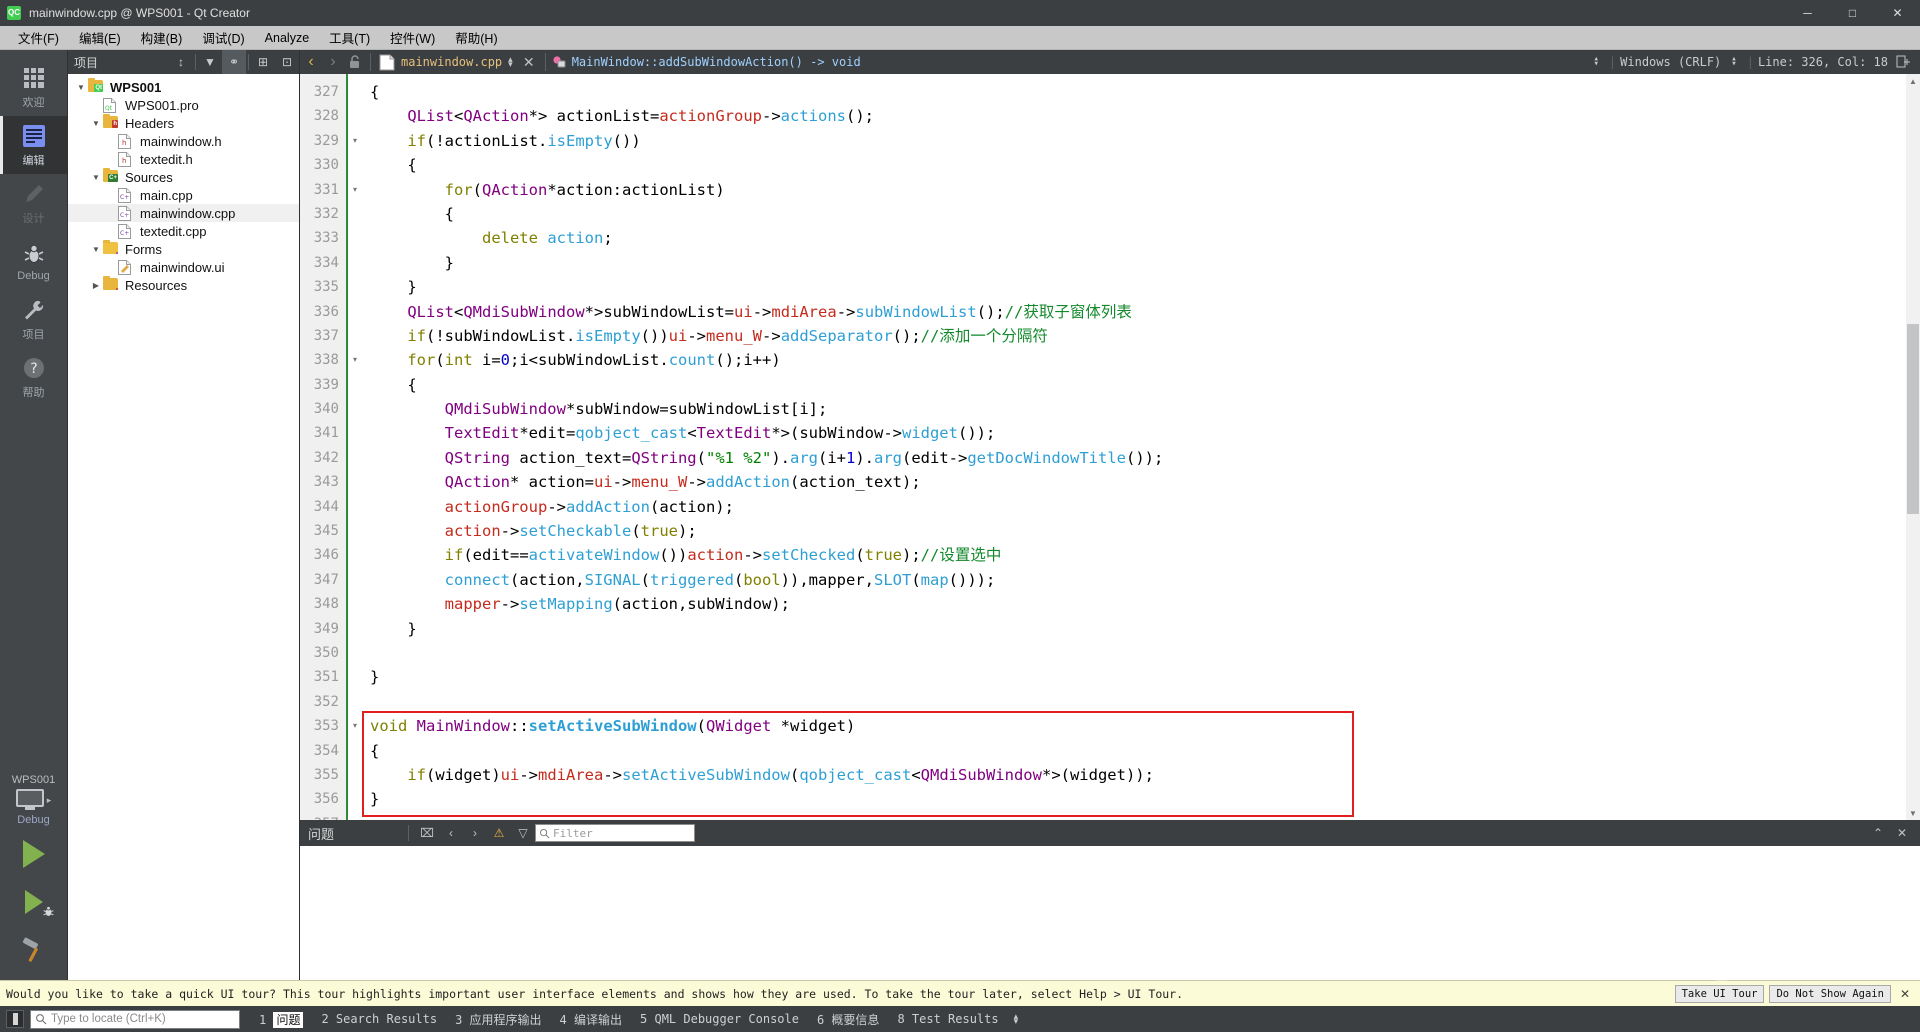  I want to click on line-ending-dropdown-icon: ▴ ▾, so click(1595, 62).